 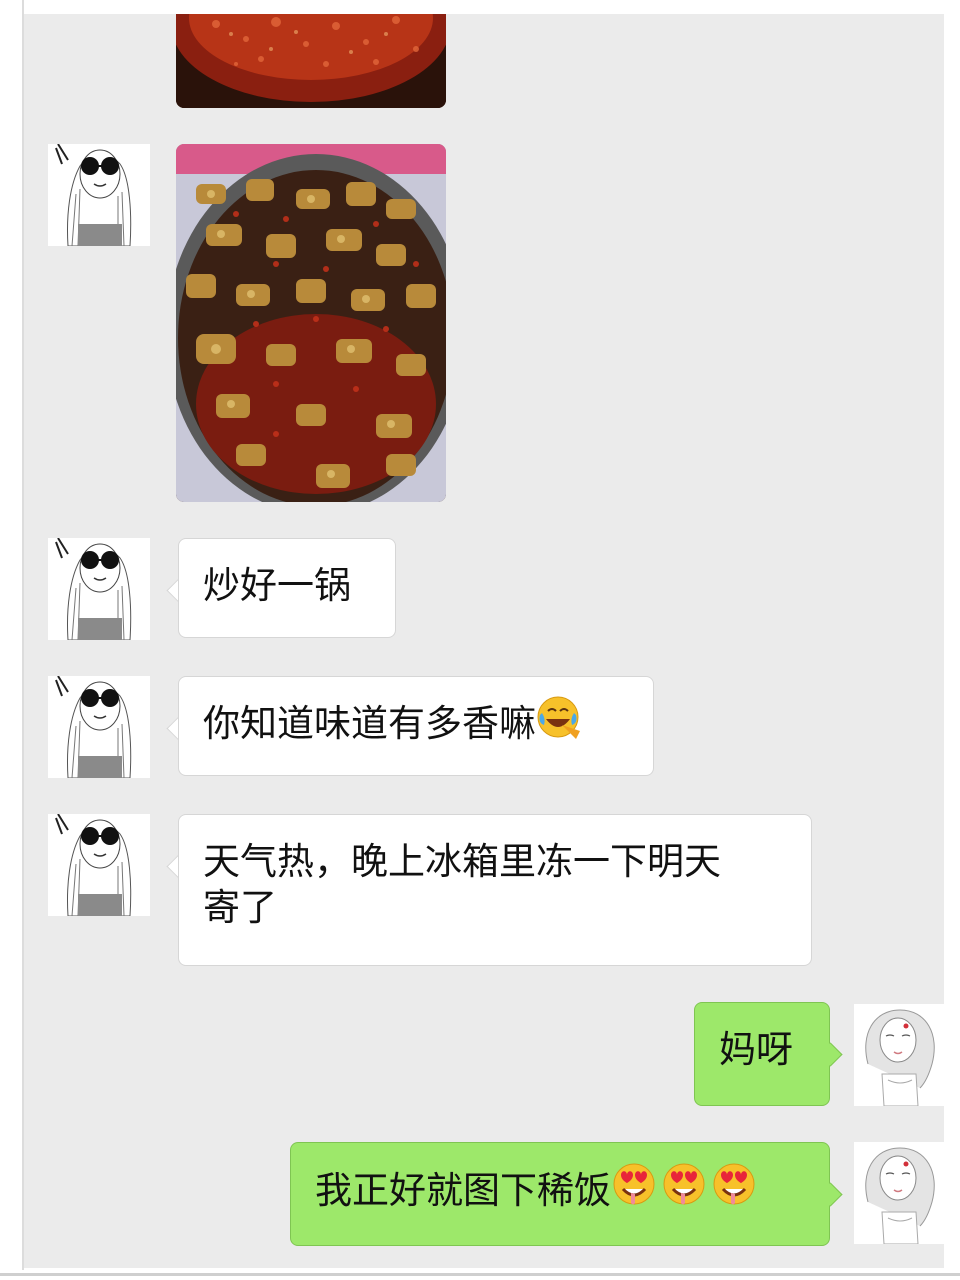 I want to click on text-message-3: 炒好一锅, so click(x=287, y=588).